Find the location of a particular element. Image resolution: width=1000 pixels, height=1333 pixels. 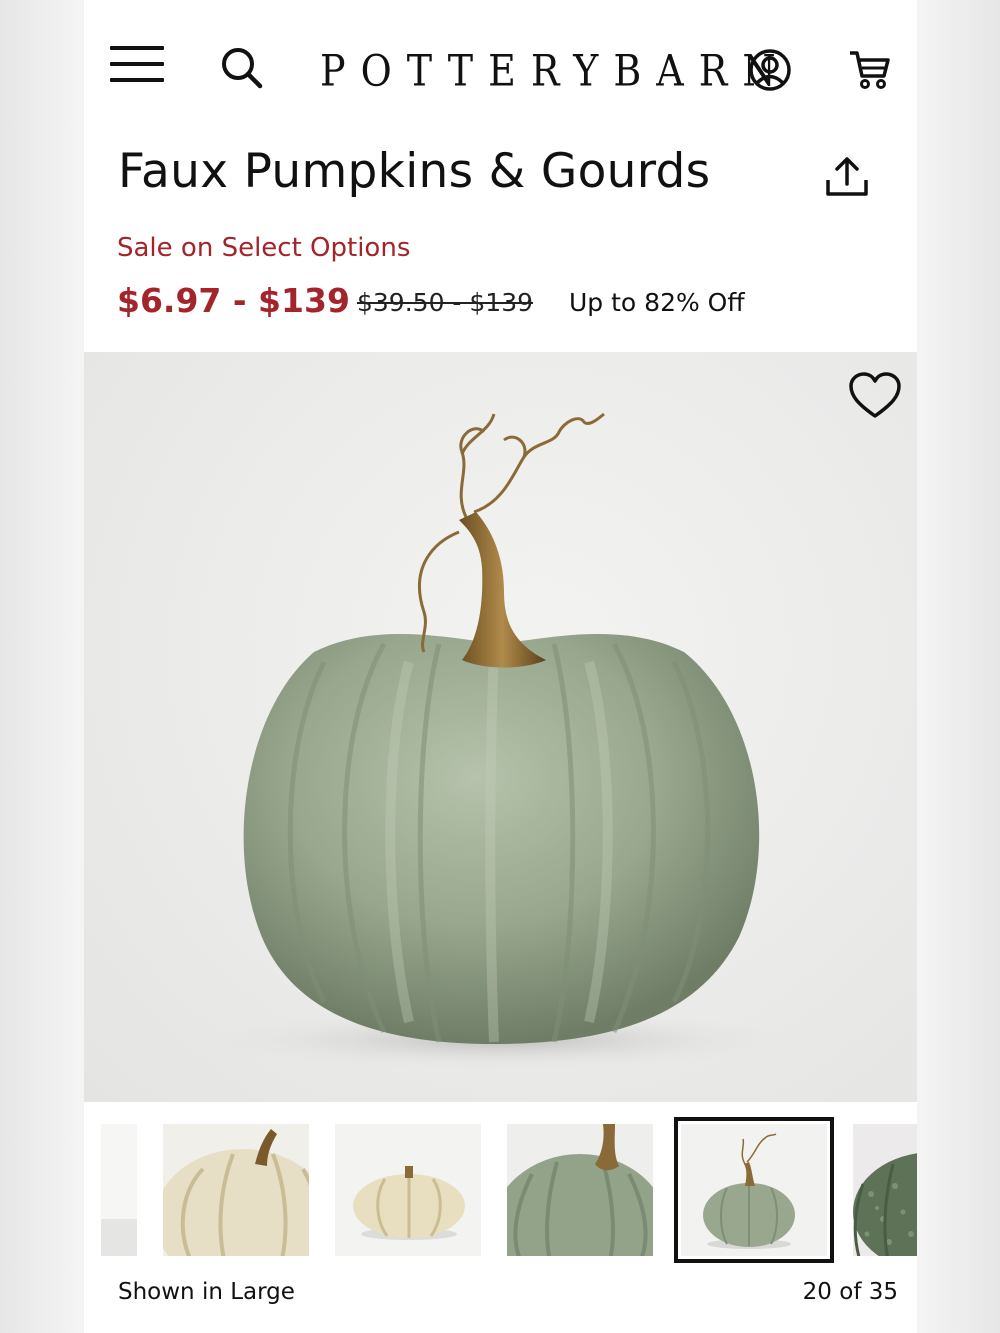

sale-label: Sale on Select Options is located at coordinates (264, 248).